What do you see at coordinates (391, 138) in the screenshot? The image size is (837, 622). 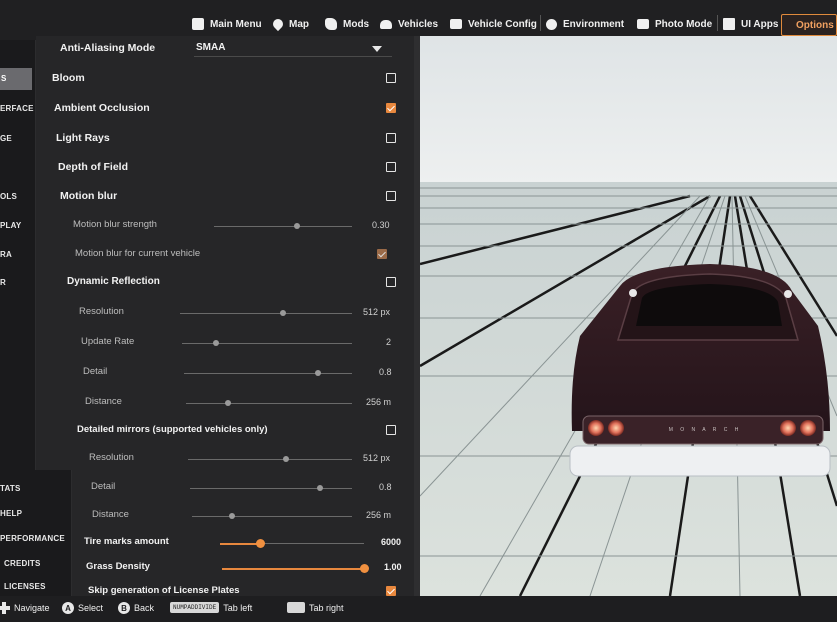 I see `light-rays-checkbox` at bounding box center [391, 138].